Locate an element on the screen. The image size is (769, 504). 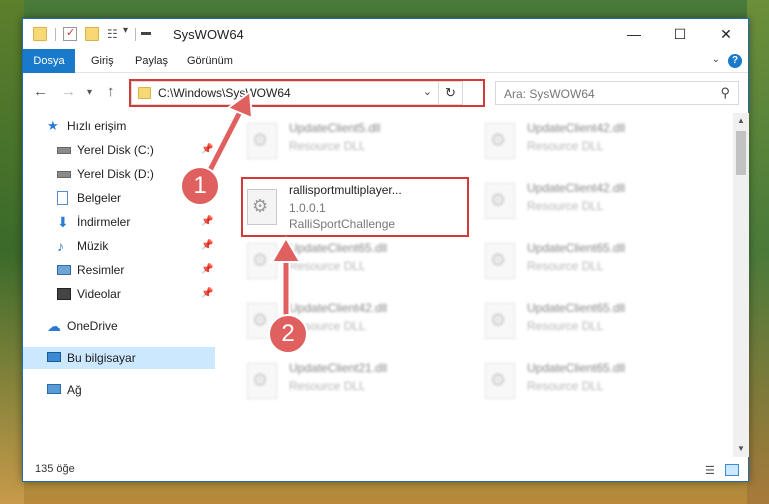
sidebar-item-network: Ağ is located at coordinates (119, 390).